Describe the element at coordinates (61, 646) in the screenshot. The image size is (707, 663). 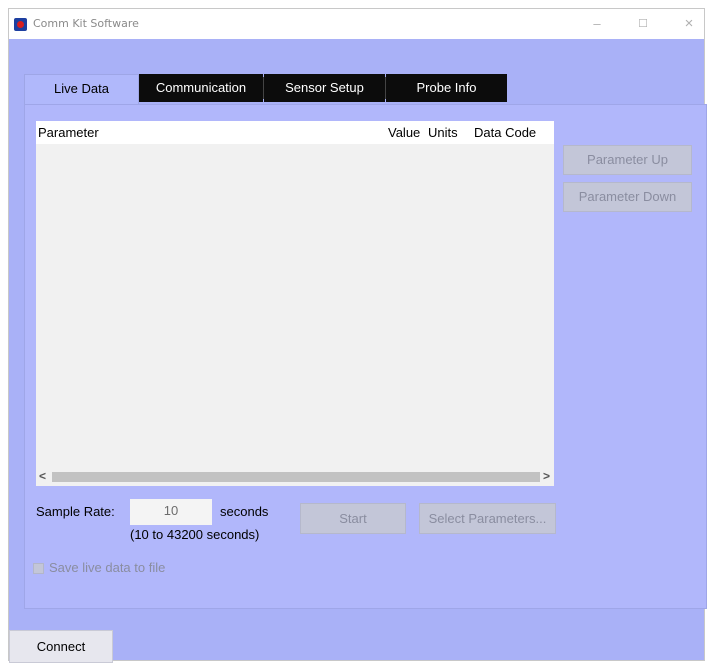
I see `connect-button: Connect` at that location.